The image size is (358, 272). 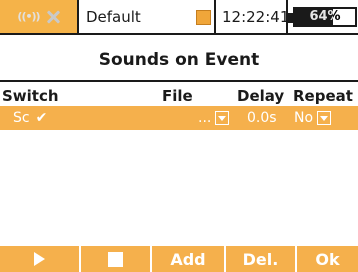 What do you see at coordinates (179, 60) in the screenshot?
I see `page-title: Sounds on Event` at bounding box center [179, 60].